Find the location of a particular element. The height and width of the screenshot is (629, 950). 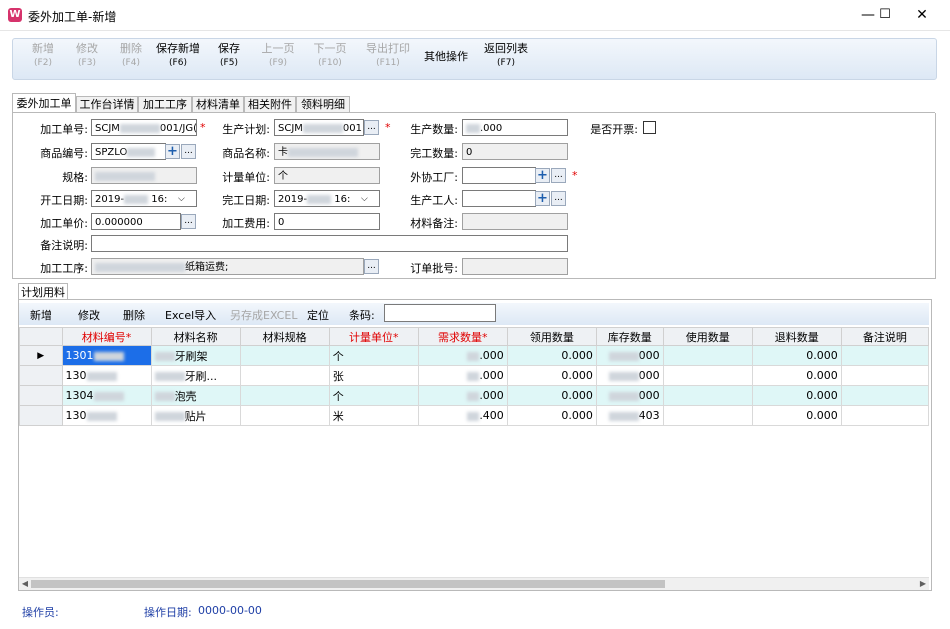

table-row: 130 贴片 米 .400 0.000 403 0.000 is located at coordinates (474, 415).